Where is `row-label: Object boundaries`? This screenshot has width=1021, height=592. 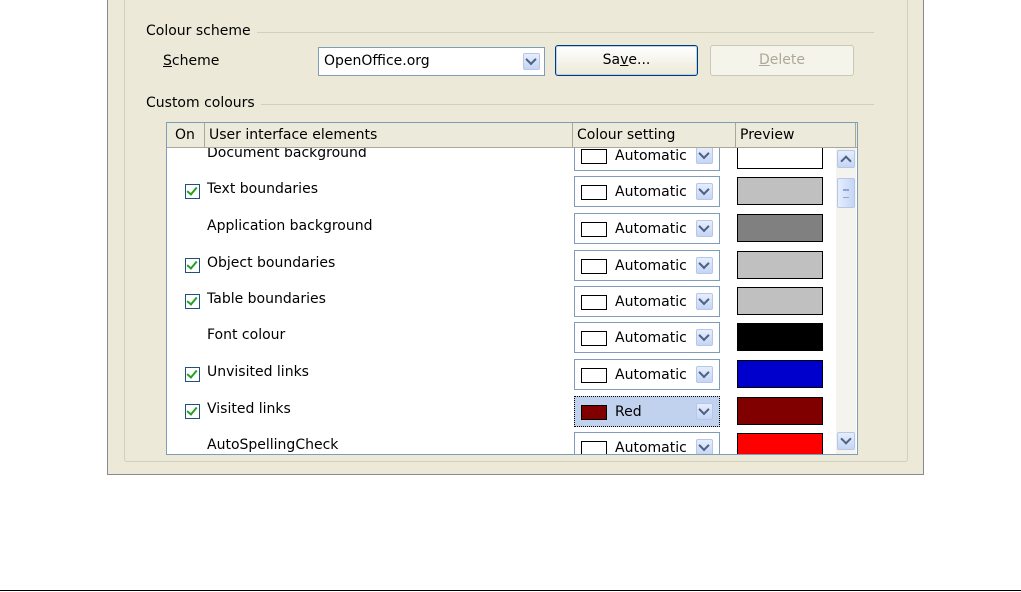
row-label: Object boundaries is located at coordinates (271, 263).